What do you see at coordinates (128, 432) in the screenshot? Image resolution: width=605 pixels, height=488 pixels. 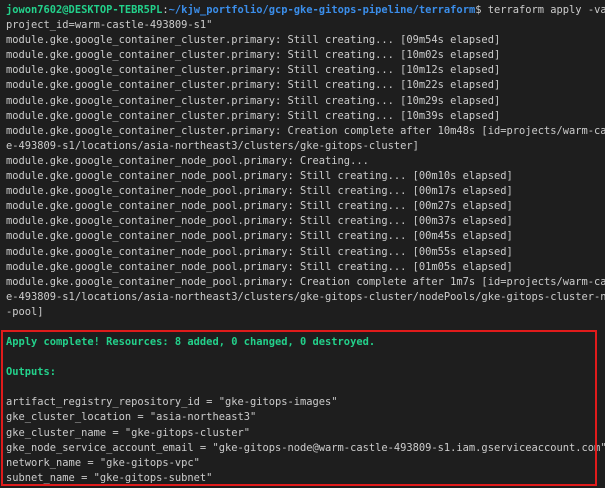 I see `output-gke-cluster-name: gke_cluster_name = "gke-gitops-cluster"` at bounding box center [128, 432].